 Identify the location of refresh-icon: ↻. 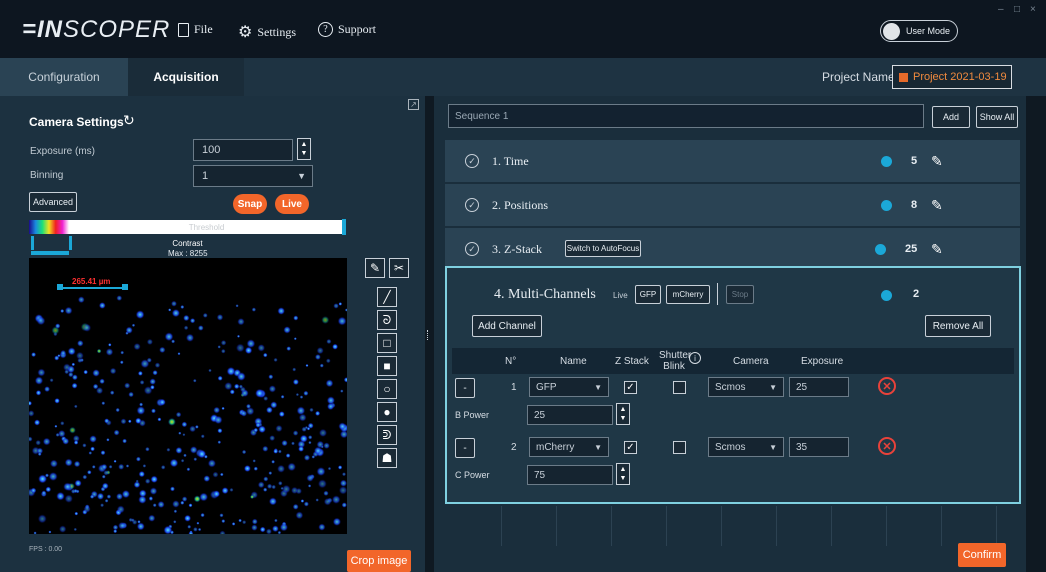
(129, 120).